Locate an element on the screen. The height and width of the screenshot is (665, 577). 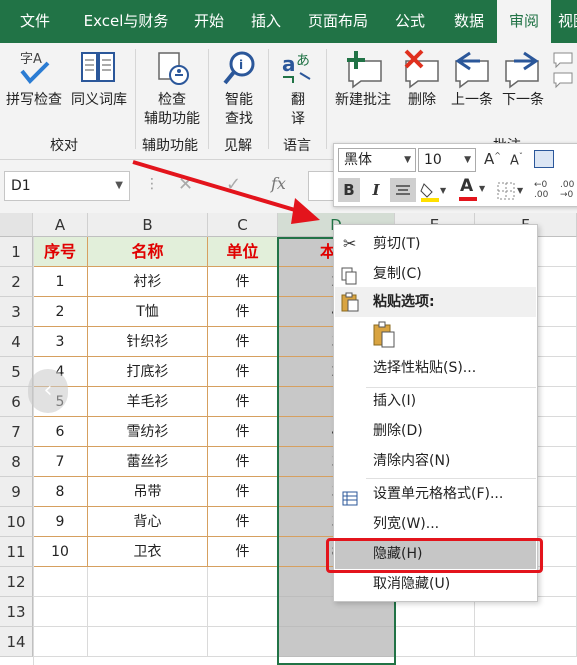
row-header: 12 is located at coordinates (16, 582).